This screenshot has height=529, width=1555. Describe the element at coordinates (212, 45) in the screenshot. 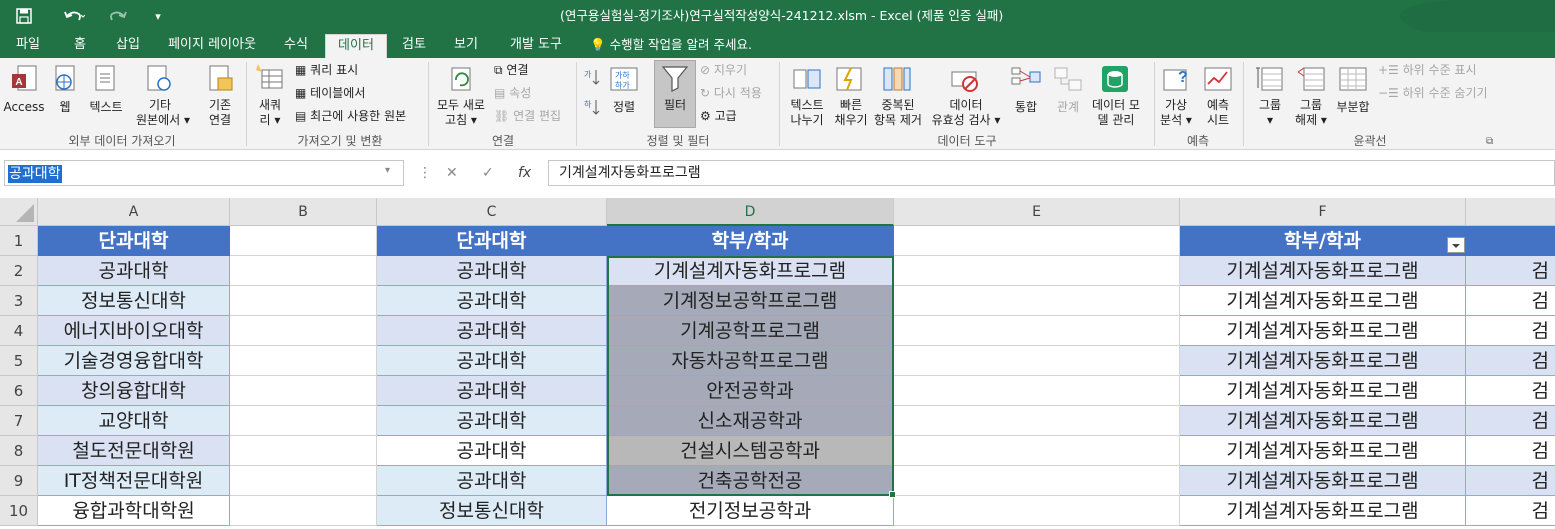

I see `tab-page-layout: 페이지 레이아웃` at that location.